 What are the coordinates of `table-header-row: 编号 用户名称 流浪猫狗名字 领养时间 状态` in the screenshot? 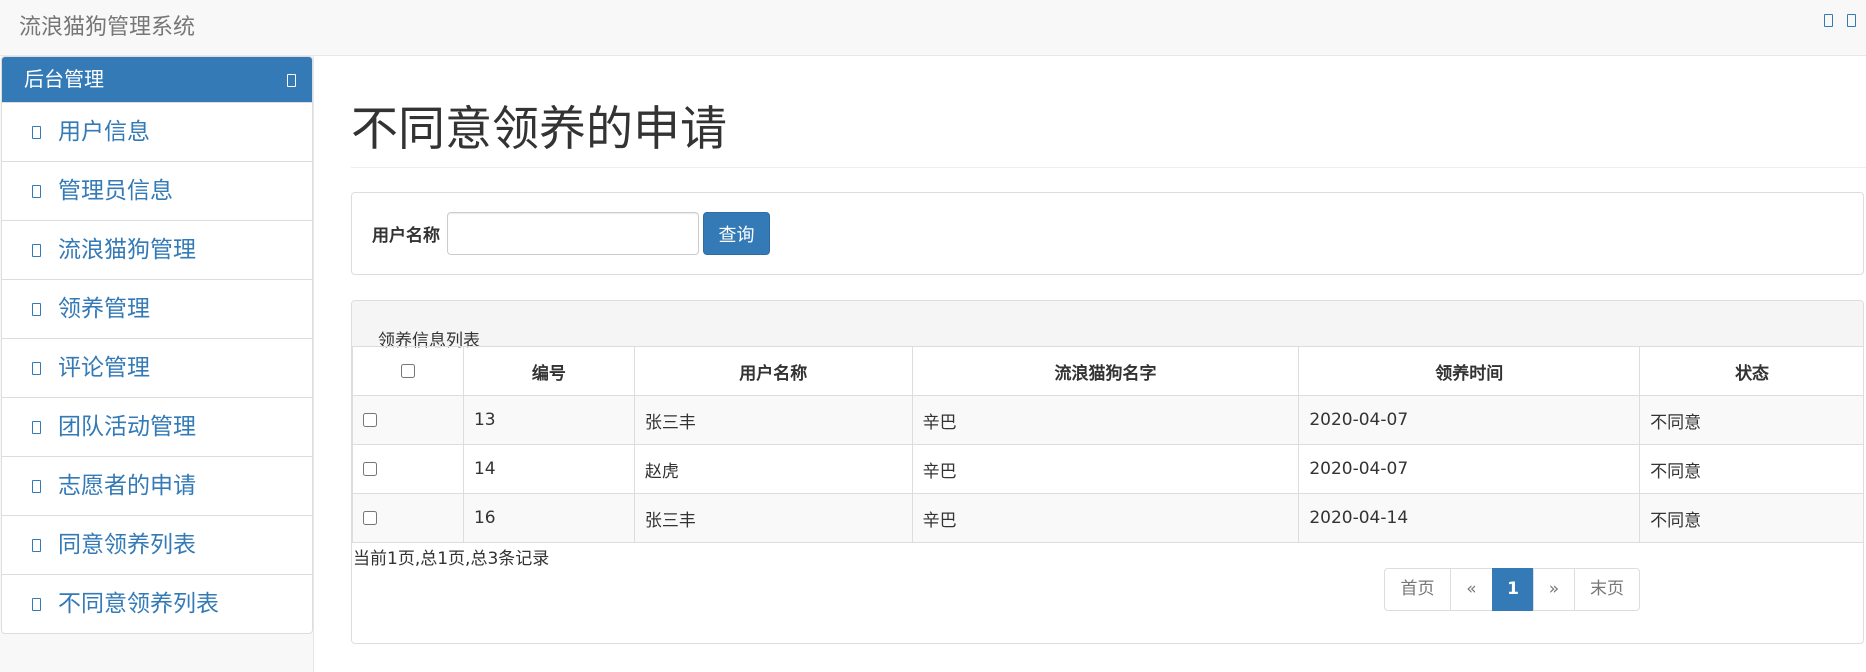 It's located at (1107, 371).